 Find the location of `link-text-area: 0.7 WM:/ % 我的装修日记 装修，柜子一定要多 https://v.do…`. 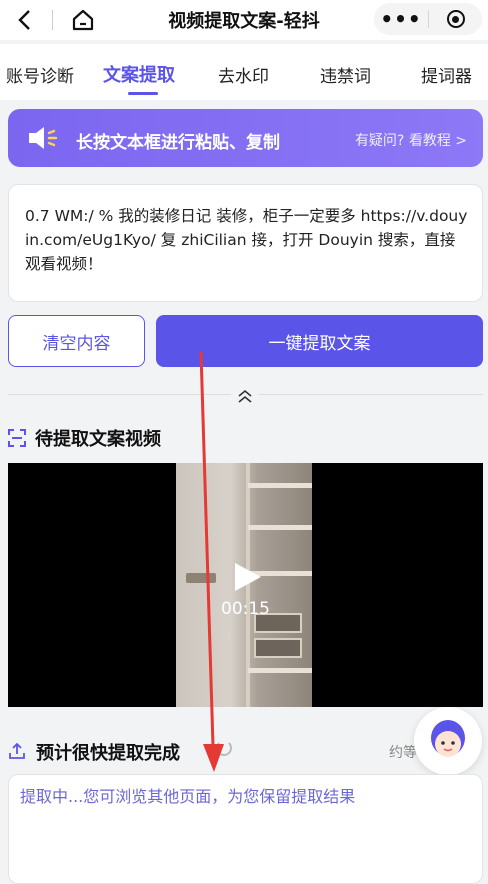

link-text-area: 0.7 WM:/ % 我的装修日记 装修，柜子一定要多 https://v.do… is located at coordinates (245, 243).